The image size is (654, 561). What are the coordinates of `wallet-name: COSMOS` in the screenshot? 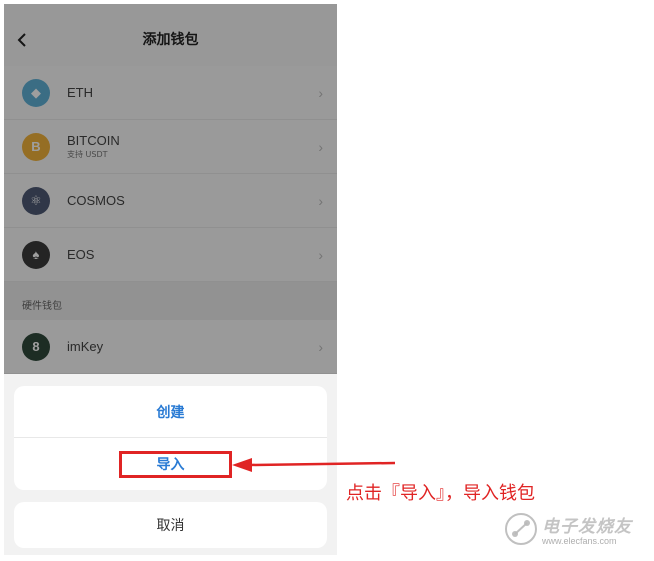 It's located at (96, 200).